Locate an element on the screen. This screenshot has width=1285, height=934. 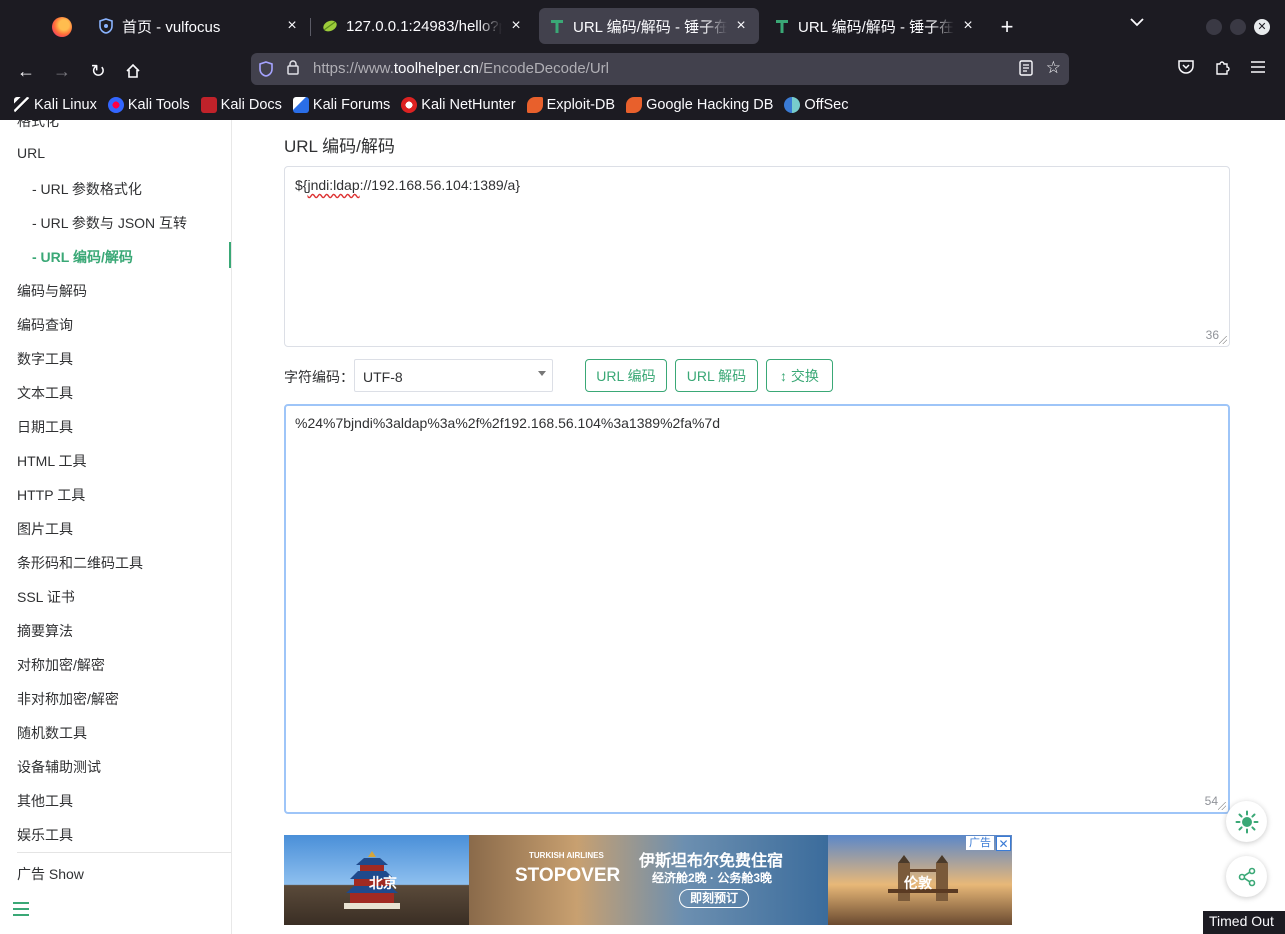
url-encode-button: URL 编码 is located at coordinates (626, 375).